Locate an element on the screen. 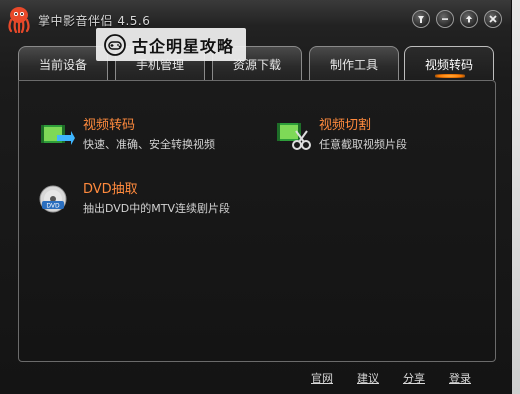  feature-title: 视频切割 is located at coordinates (345, 125).